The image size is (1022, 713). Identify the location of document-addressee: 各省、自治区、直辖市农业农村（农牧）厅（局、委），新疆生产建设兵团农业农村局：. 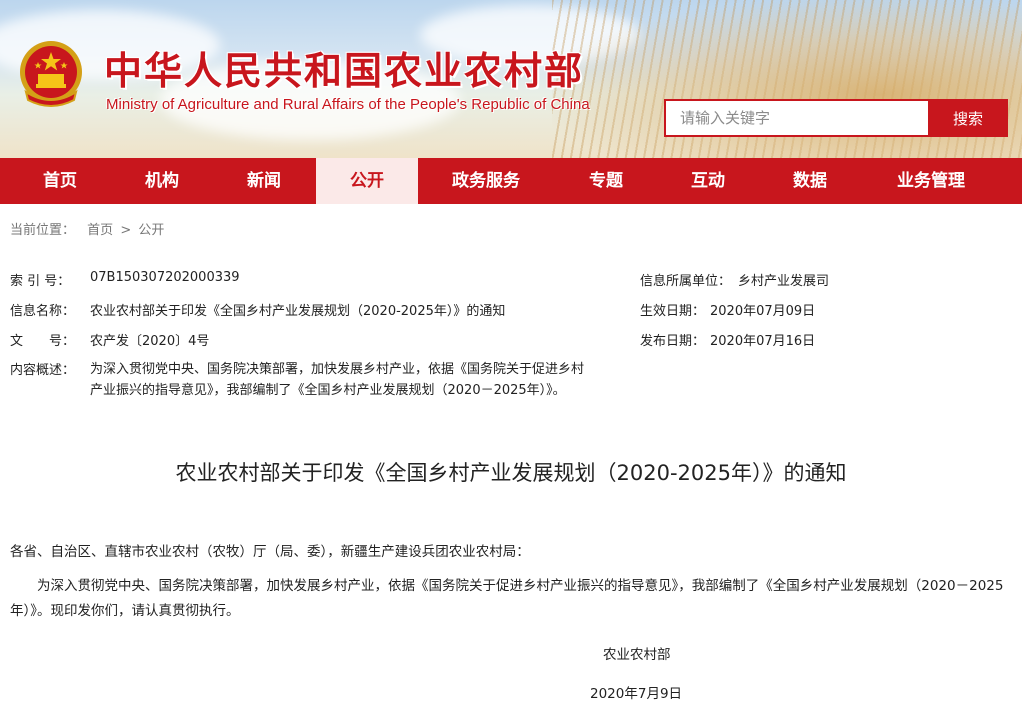
(270, 552).